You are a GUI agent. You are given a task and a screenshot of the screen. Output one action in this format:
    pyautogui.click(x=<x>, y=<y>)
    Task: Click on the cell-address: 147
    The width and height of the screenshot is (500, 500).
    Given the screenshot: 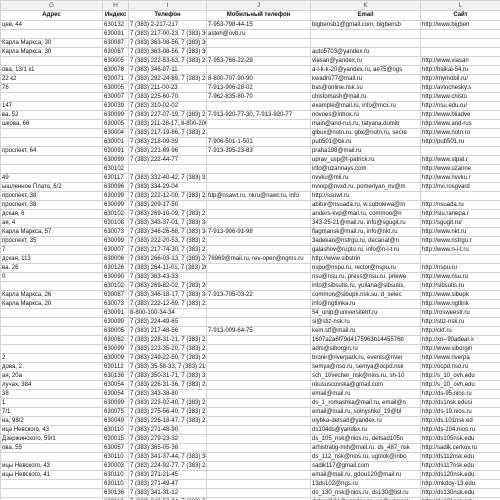 What is the action you would take?
    pyautogui.click(x=51, y=106)
    